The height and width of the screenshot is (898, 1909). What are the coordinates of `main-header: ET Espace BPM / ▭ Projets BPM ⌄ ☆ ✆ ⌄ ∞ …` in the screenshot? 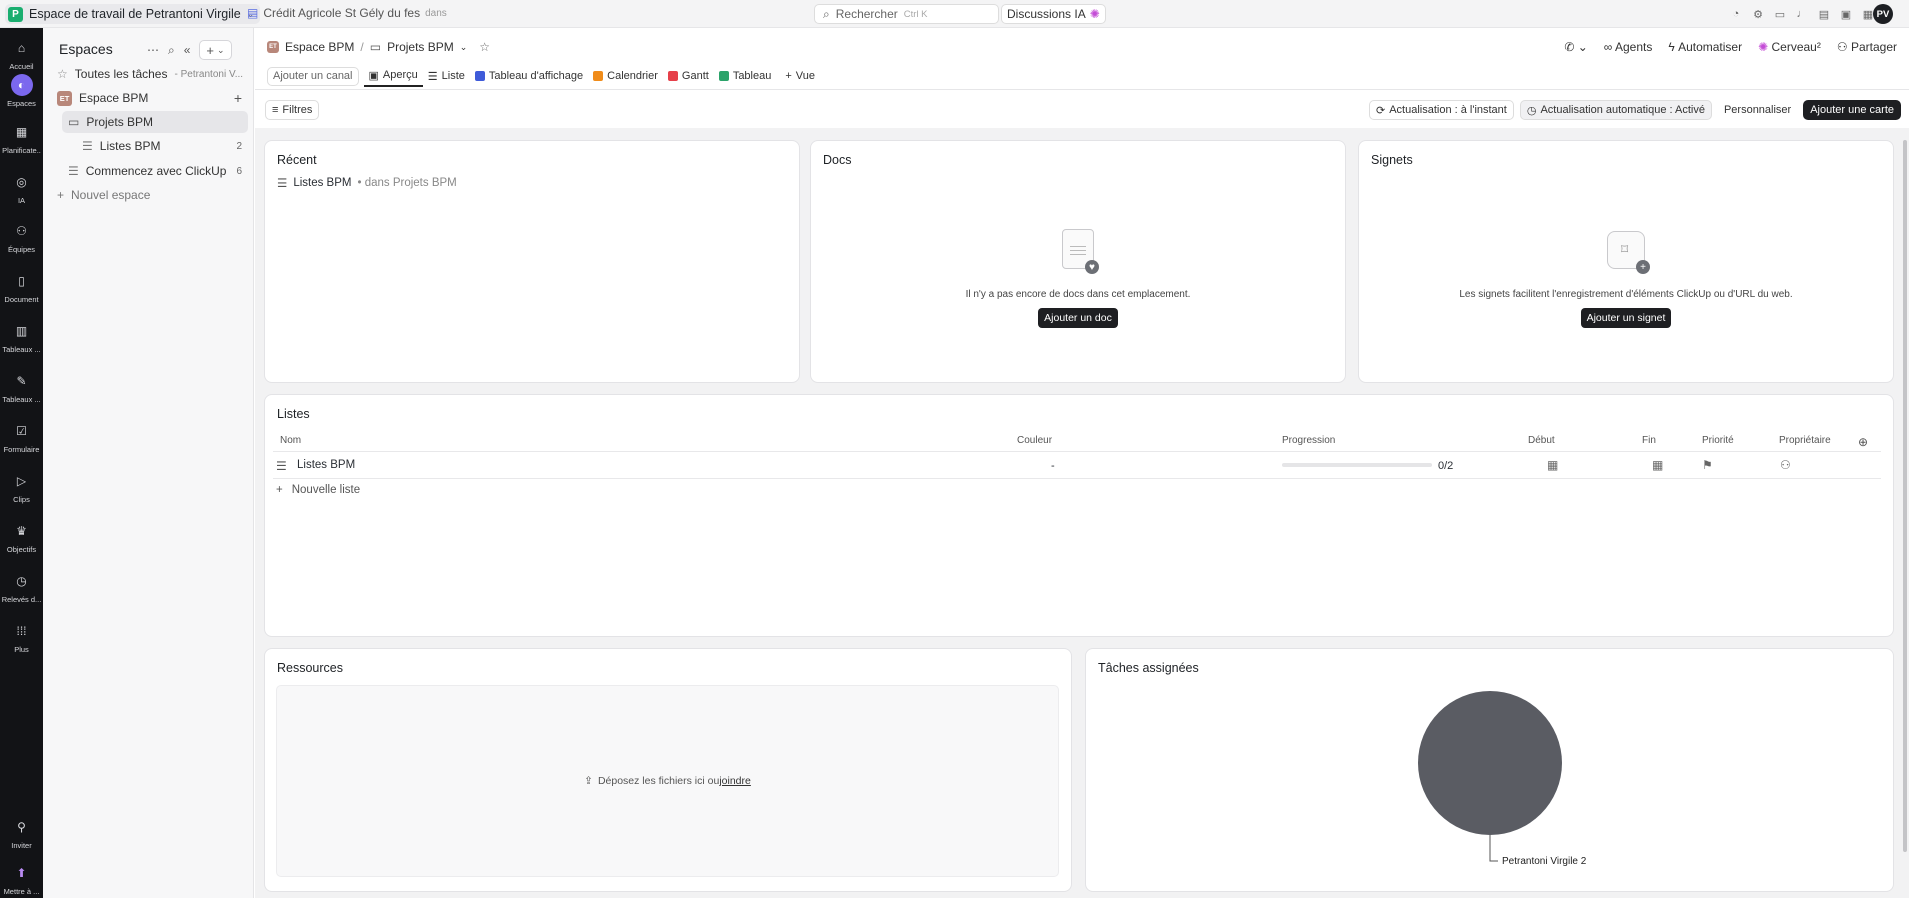 It's located at (1082, 78).